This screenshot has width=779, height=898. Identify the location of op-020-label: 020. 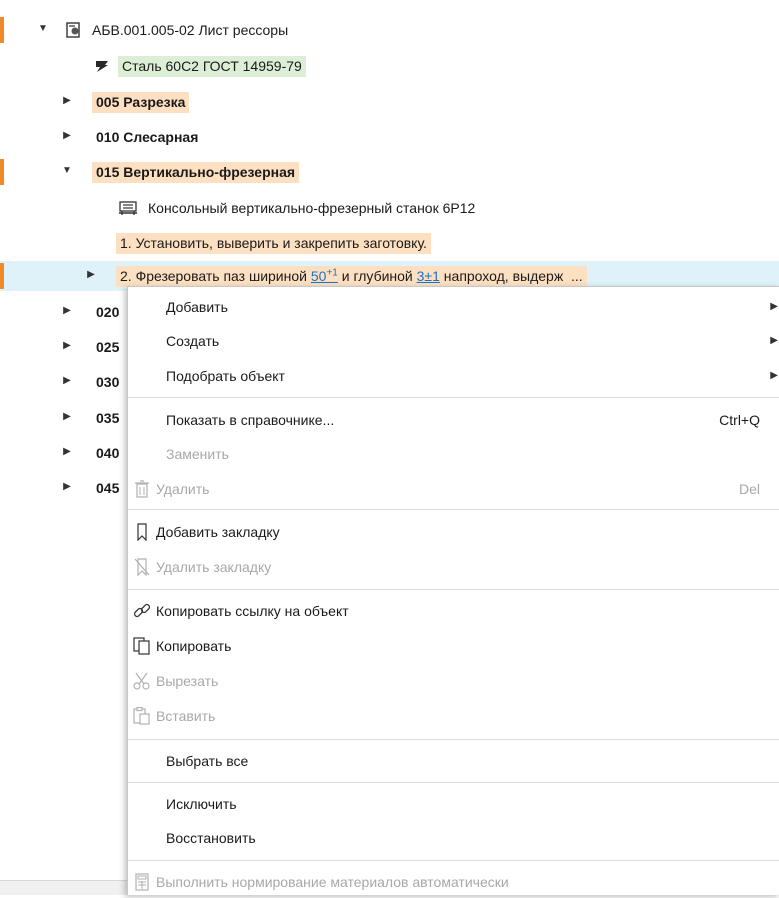
(107, 312).